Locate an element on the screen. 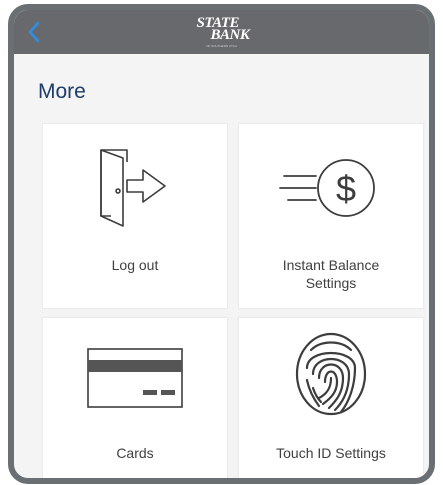  instant-balance-settings-label: Instant Balance Settings is located at coordinates (331, 274).